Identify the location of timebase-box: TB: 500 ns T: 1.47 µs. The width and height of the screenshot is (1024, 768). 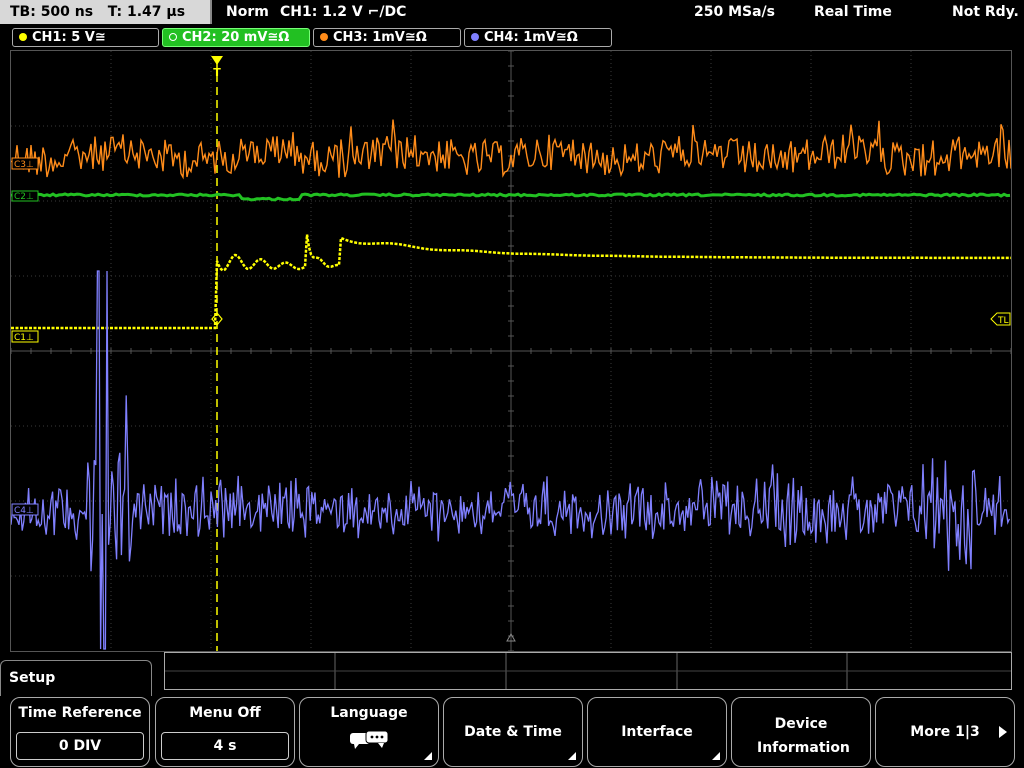
(106, 12).